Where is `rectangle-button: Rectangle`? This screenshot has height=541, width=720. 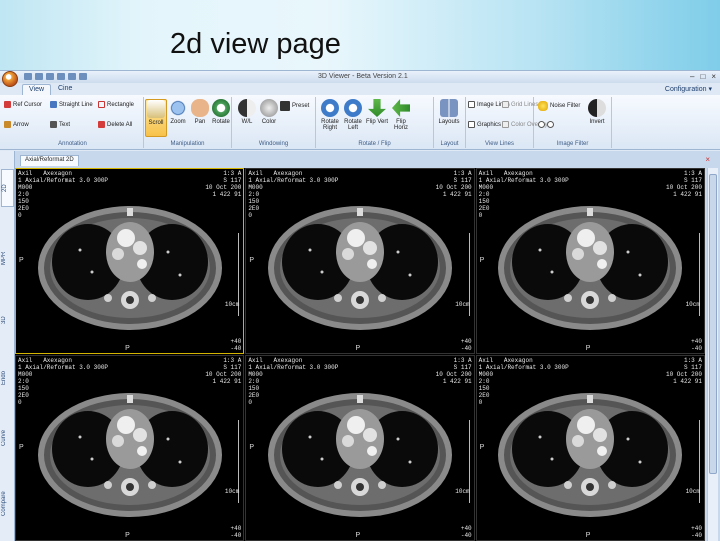 rectangle-button: Rectangle is located at coordinates (116, 104).